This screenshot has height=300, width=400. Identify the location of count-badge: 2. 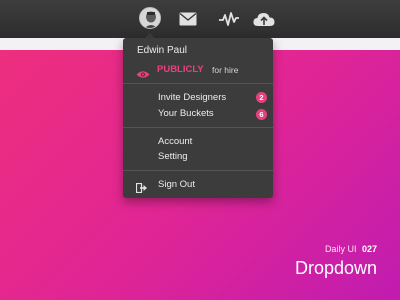
(261, 97).